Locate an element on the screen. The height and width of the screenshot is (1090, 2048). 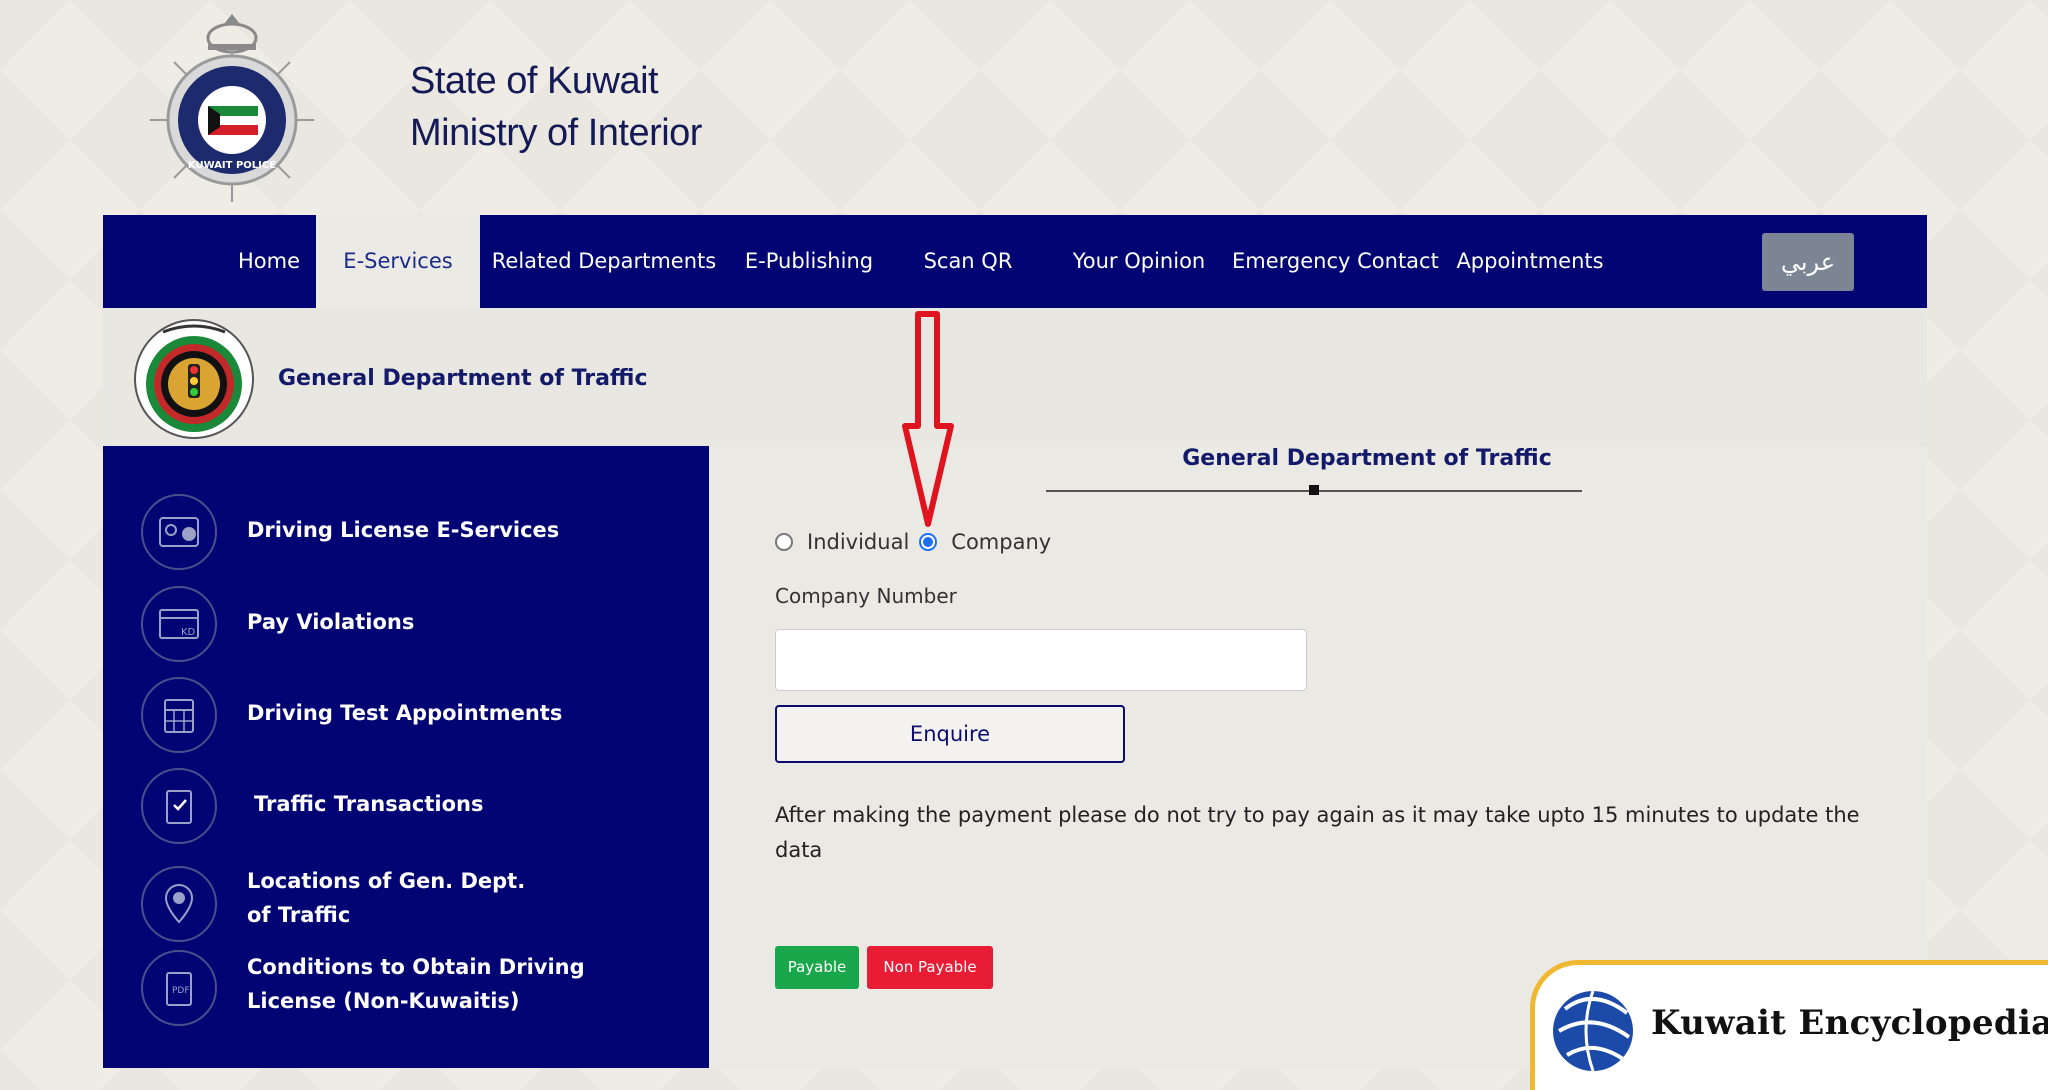
svg-text: PDF is located at coordinates (181, 991).